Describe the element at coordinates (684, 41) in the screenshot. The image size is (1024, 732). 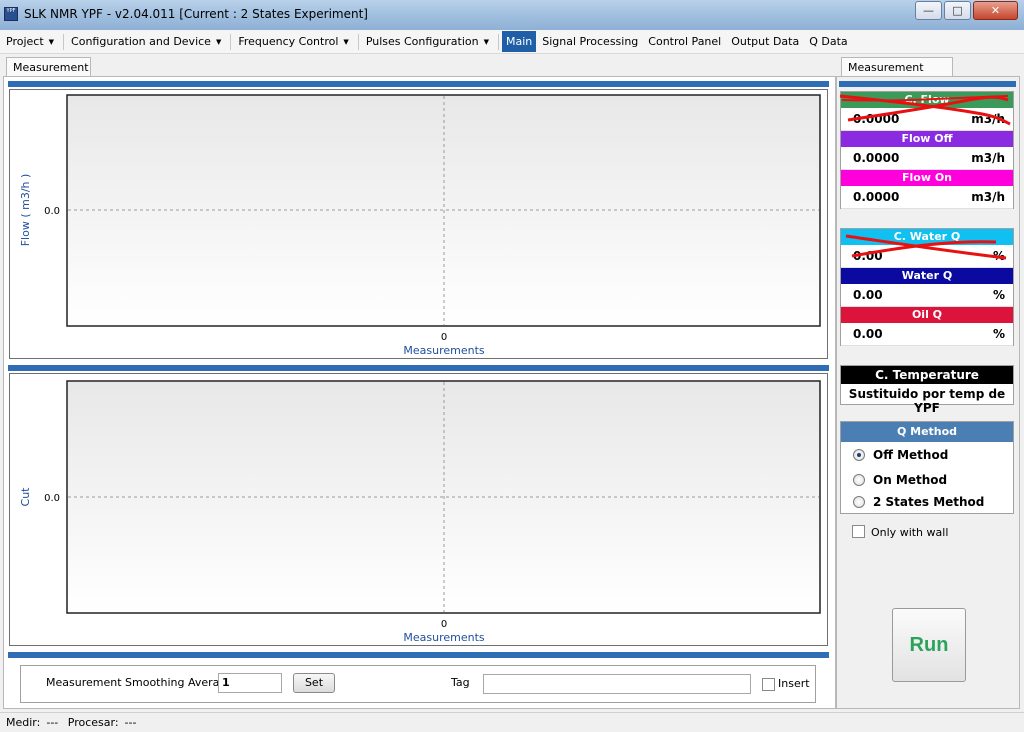
I see `menu-control-panel: Control Panel` at that location.